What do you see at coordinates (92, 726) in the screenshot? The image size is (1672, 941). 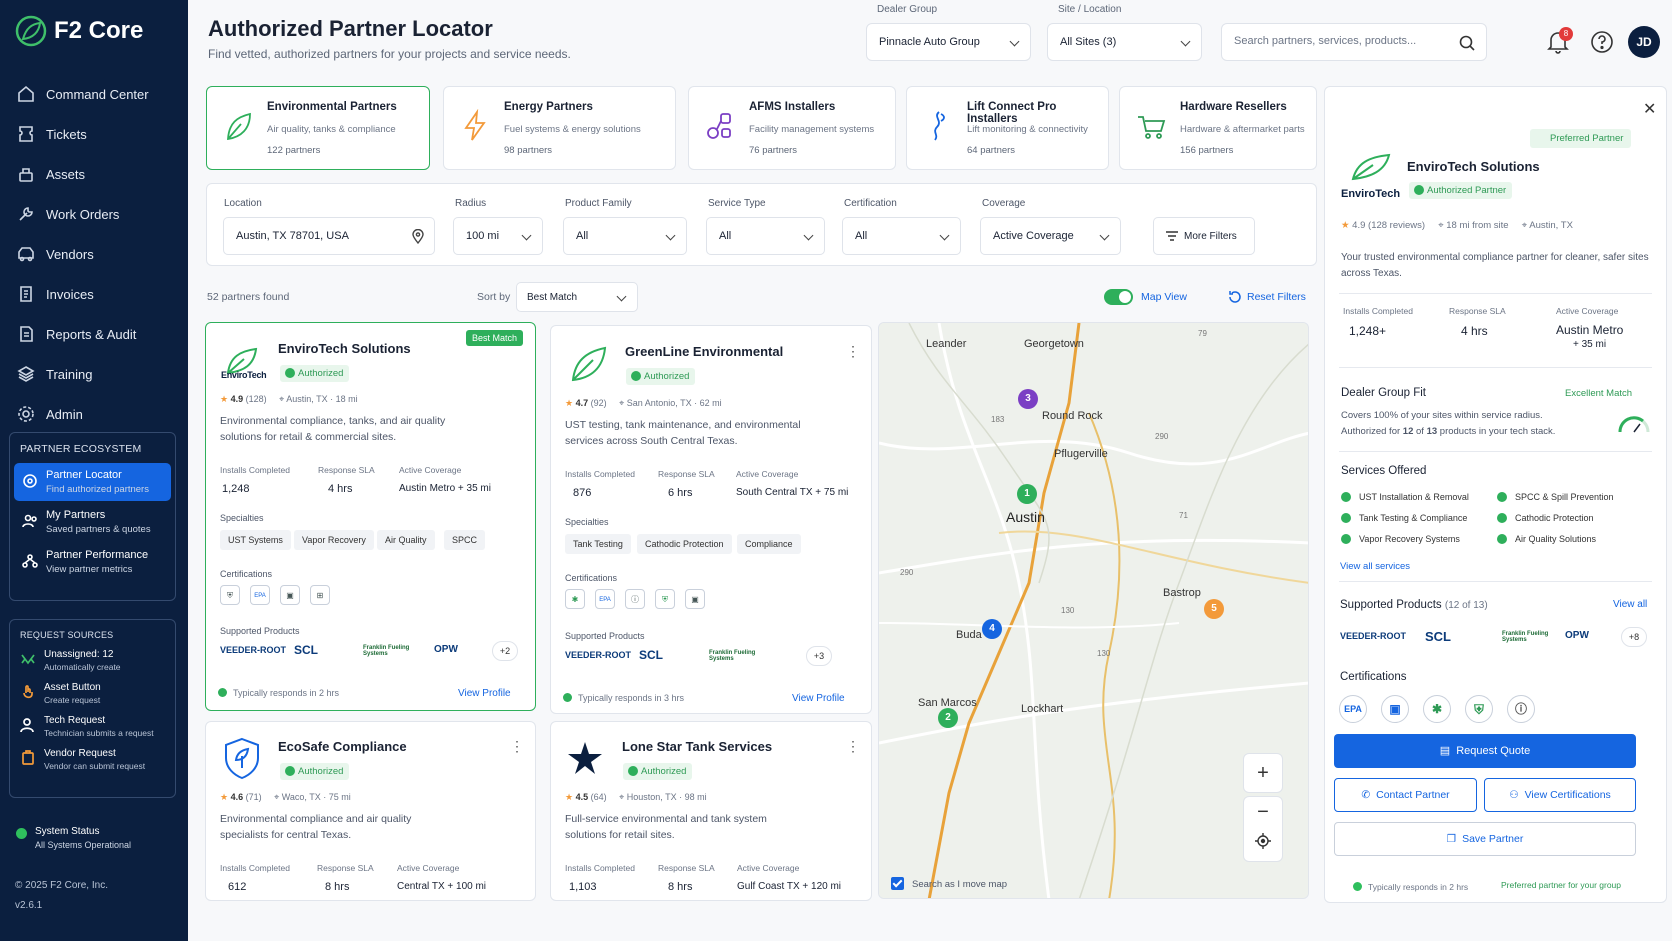 I see `req-tech-request: Tech Request Technician submits a request` at bounding box center [92, 726].